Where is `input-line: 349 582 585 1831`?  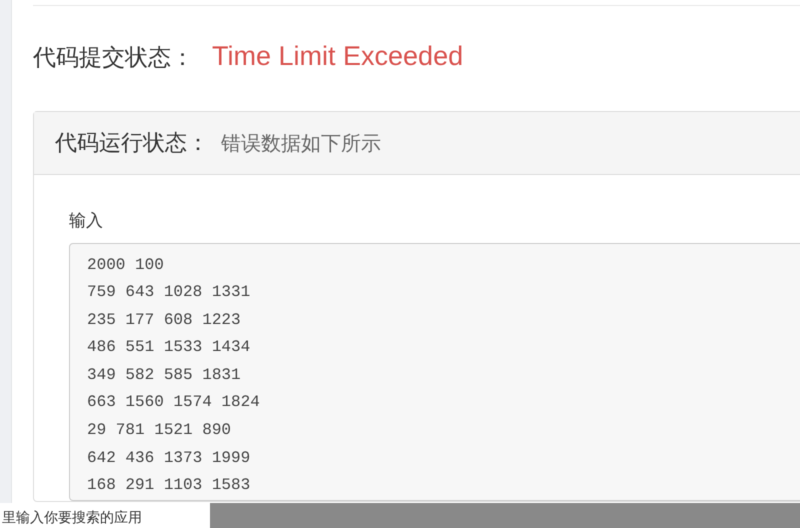
input-line: 349 582 585 1831 is located at coordinates (164, 375).